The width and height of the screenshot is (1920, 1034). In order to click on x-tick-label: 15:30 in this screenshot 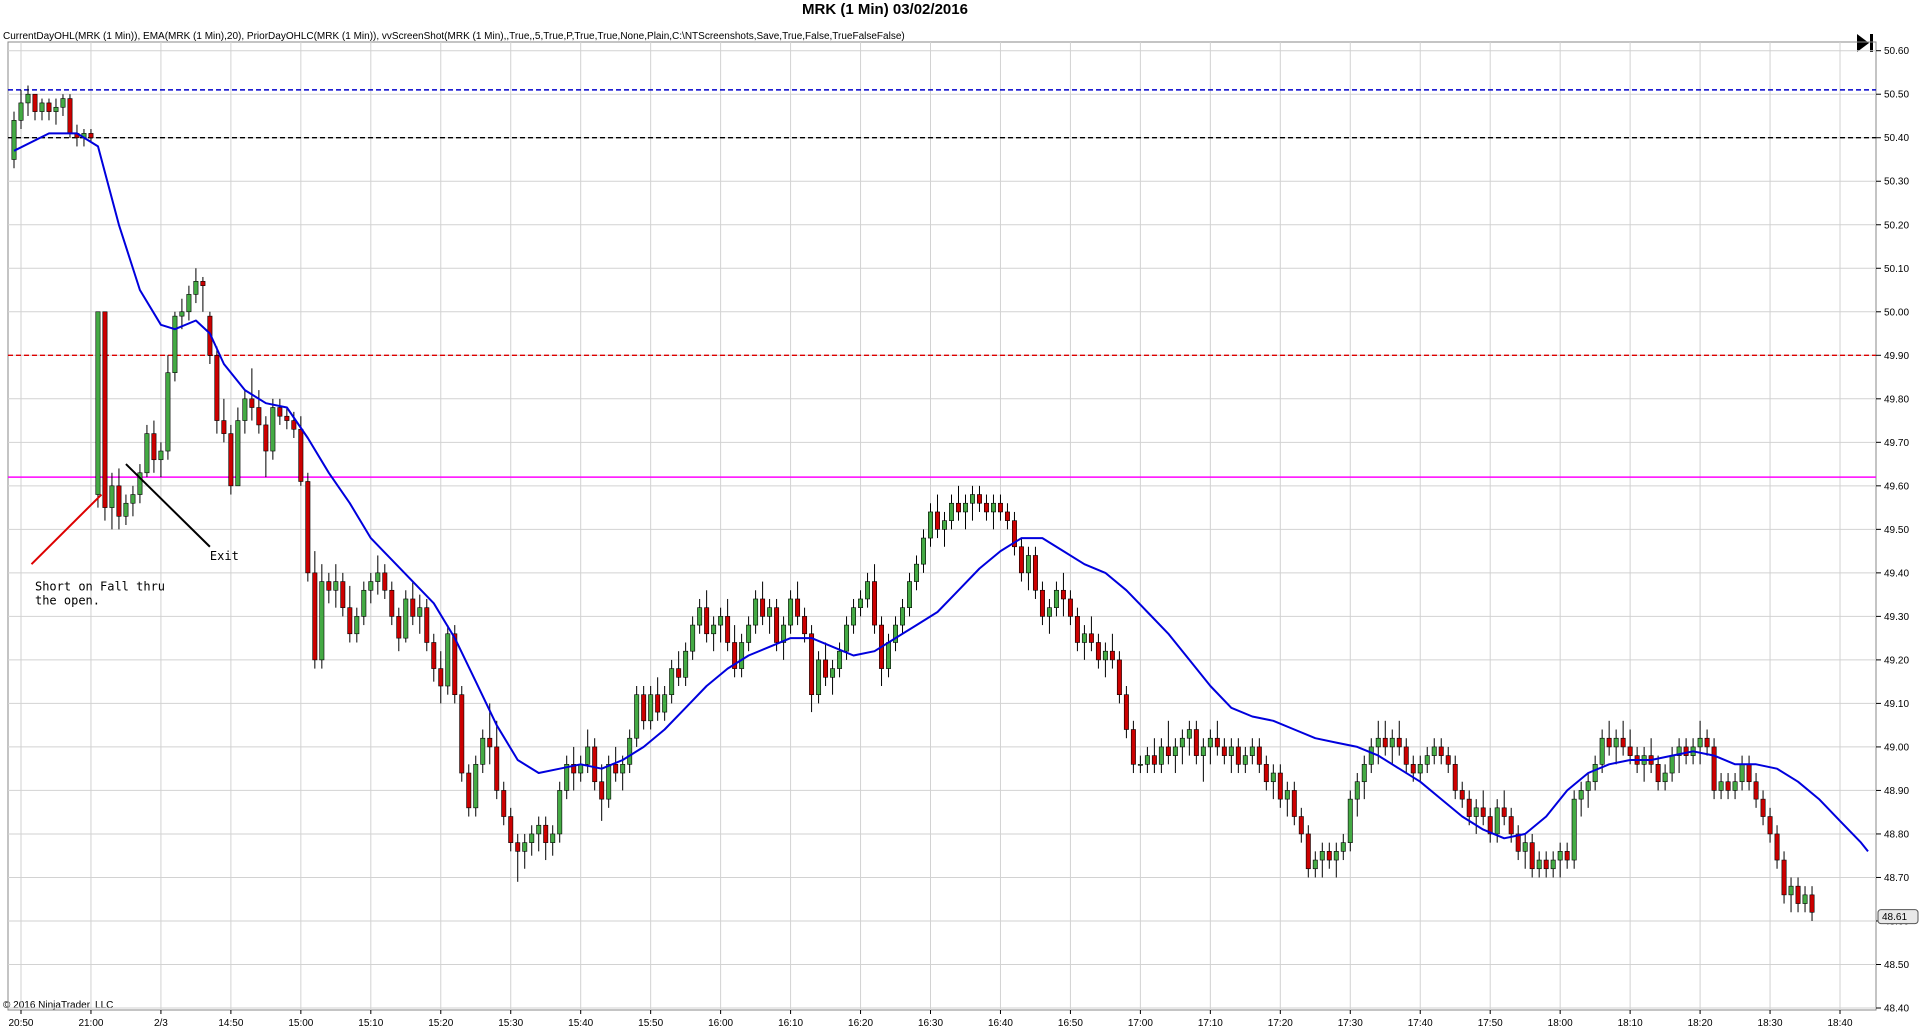, I will do `click(510, 1023)`.